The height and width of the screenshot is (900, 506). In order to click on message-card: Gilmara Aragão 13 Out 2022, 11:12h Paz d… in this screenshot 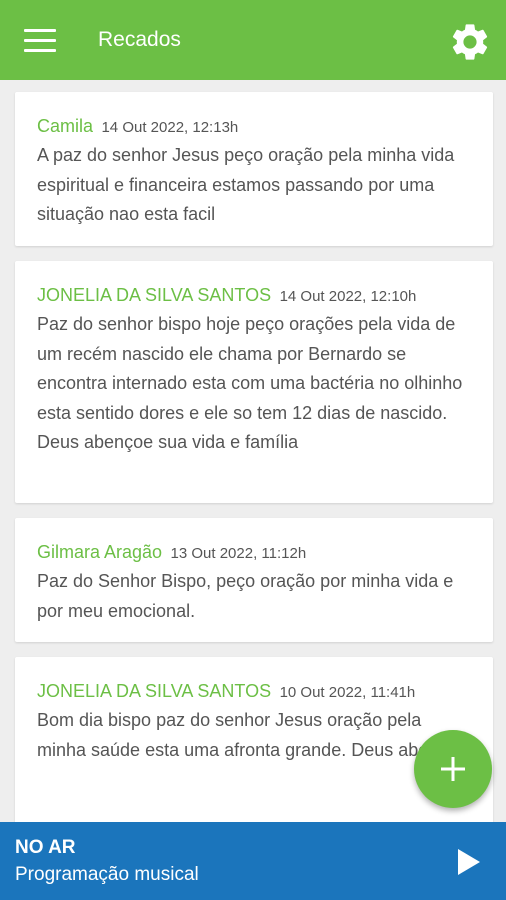, I will do `click(254, 580)`.